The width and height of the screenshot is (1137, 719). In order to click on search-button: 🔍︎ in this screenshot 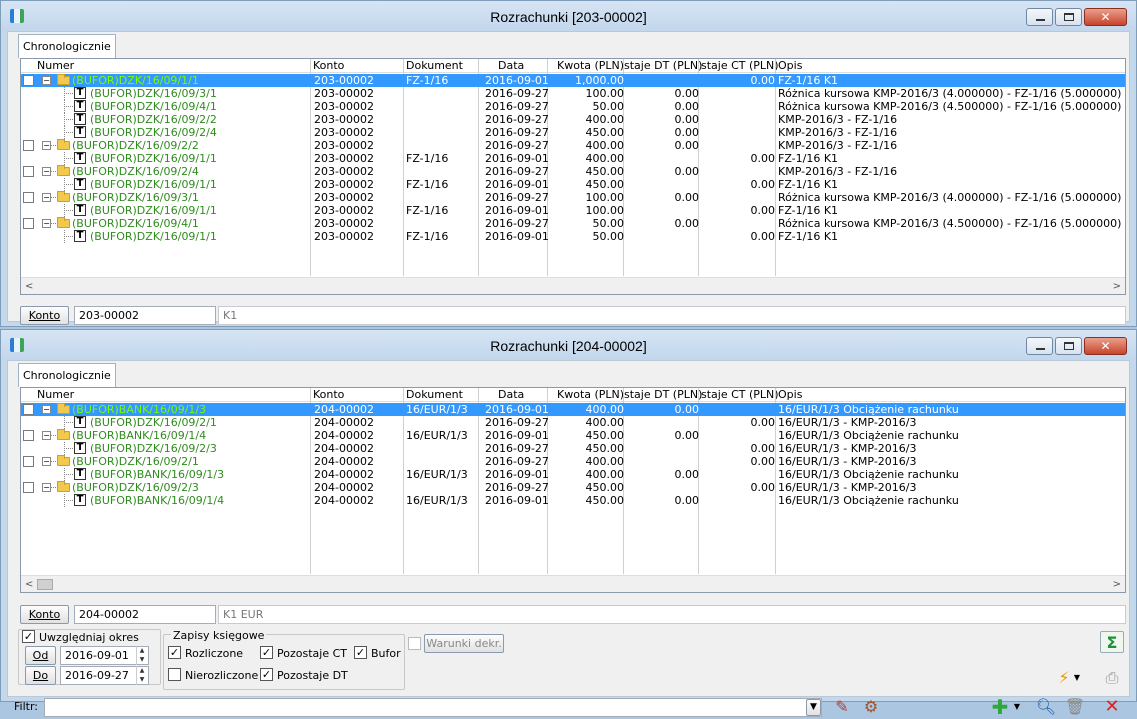, I will do `click(1046, 707)`.